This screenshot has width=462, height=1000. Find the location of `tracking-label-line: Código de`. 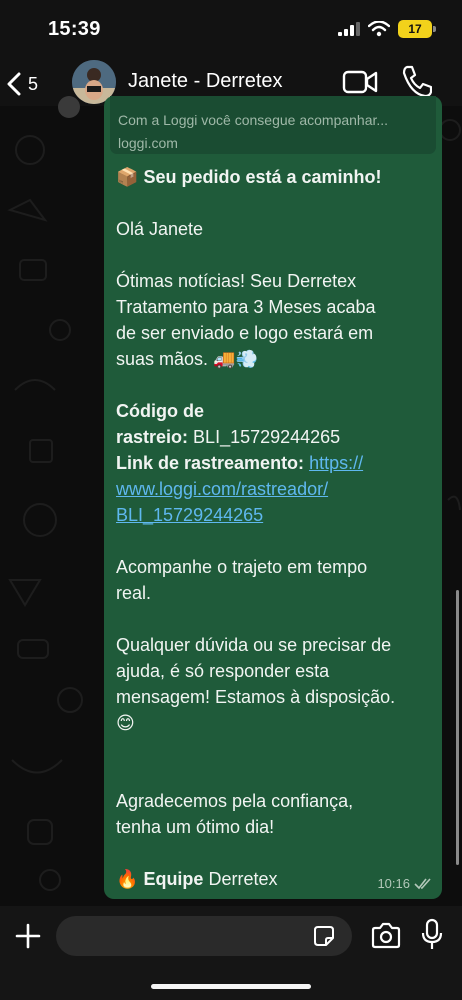

tracking-label-line: Código de is located at coordinates (160, 411).